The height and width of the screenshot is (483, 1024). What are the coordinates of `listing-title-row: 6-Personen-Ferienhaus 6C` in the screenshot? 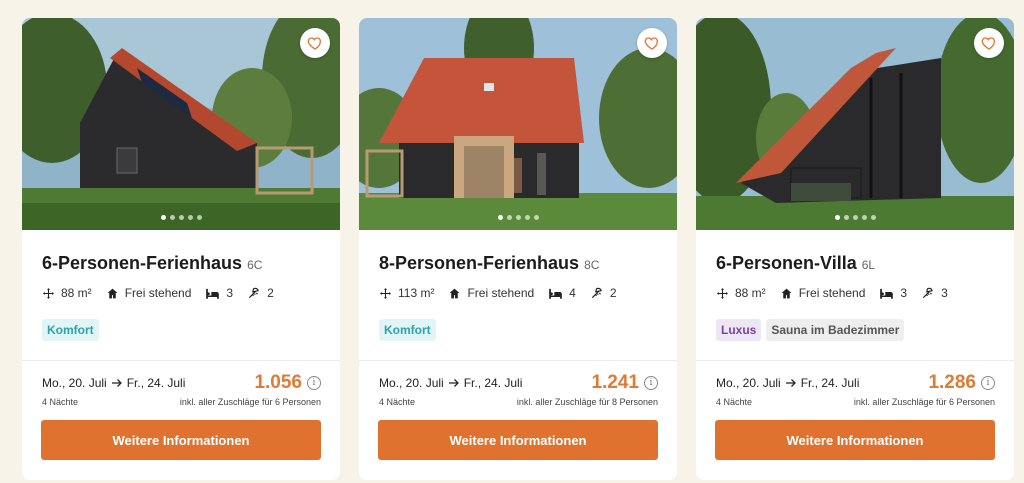 It's located at (152, 263).